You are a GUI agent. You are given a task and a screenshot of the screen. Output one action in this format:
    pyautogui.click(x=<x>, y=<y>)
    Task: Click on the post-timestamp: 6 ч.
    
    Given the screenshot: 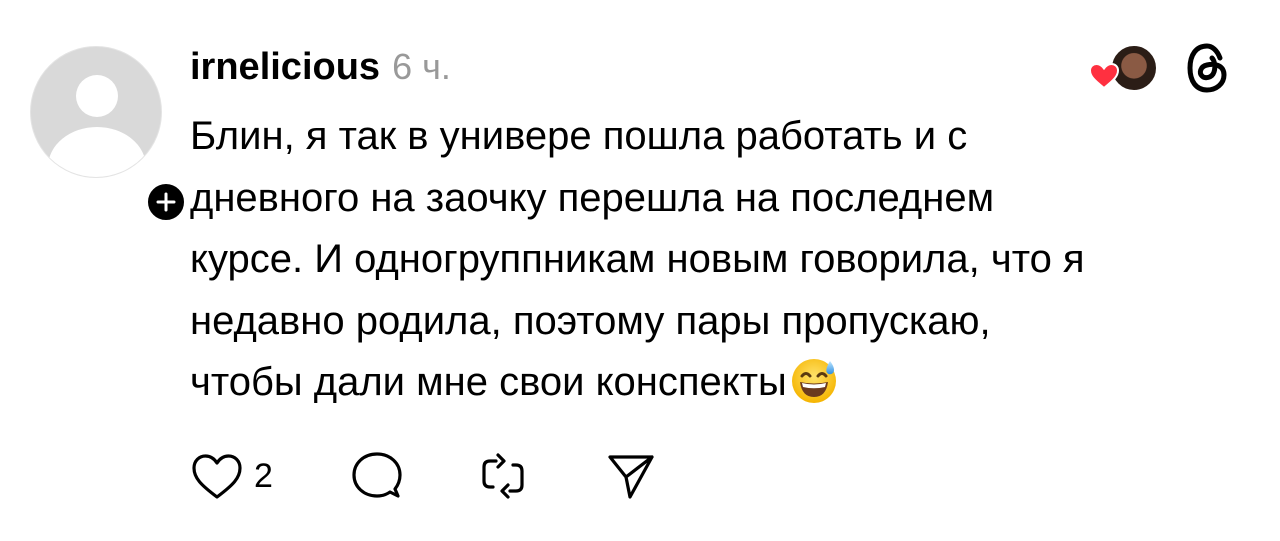 What is the action you would take?
    pyautogui.click(x=421, y=66)
    